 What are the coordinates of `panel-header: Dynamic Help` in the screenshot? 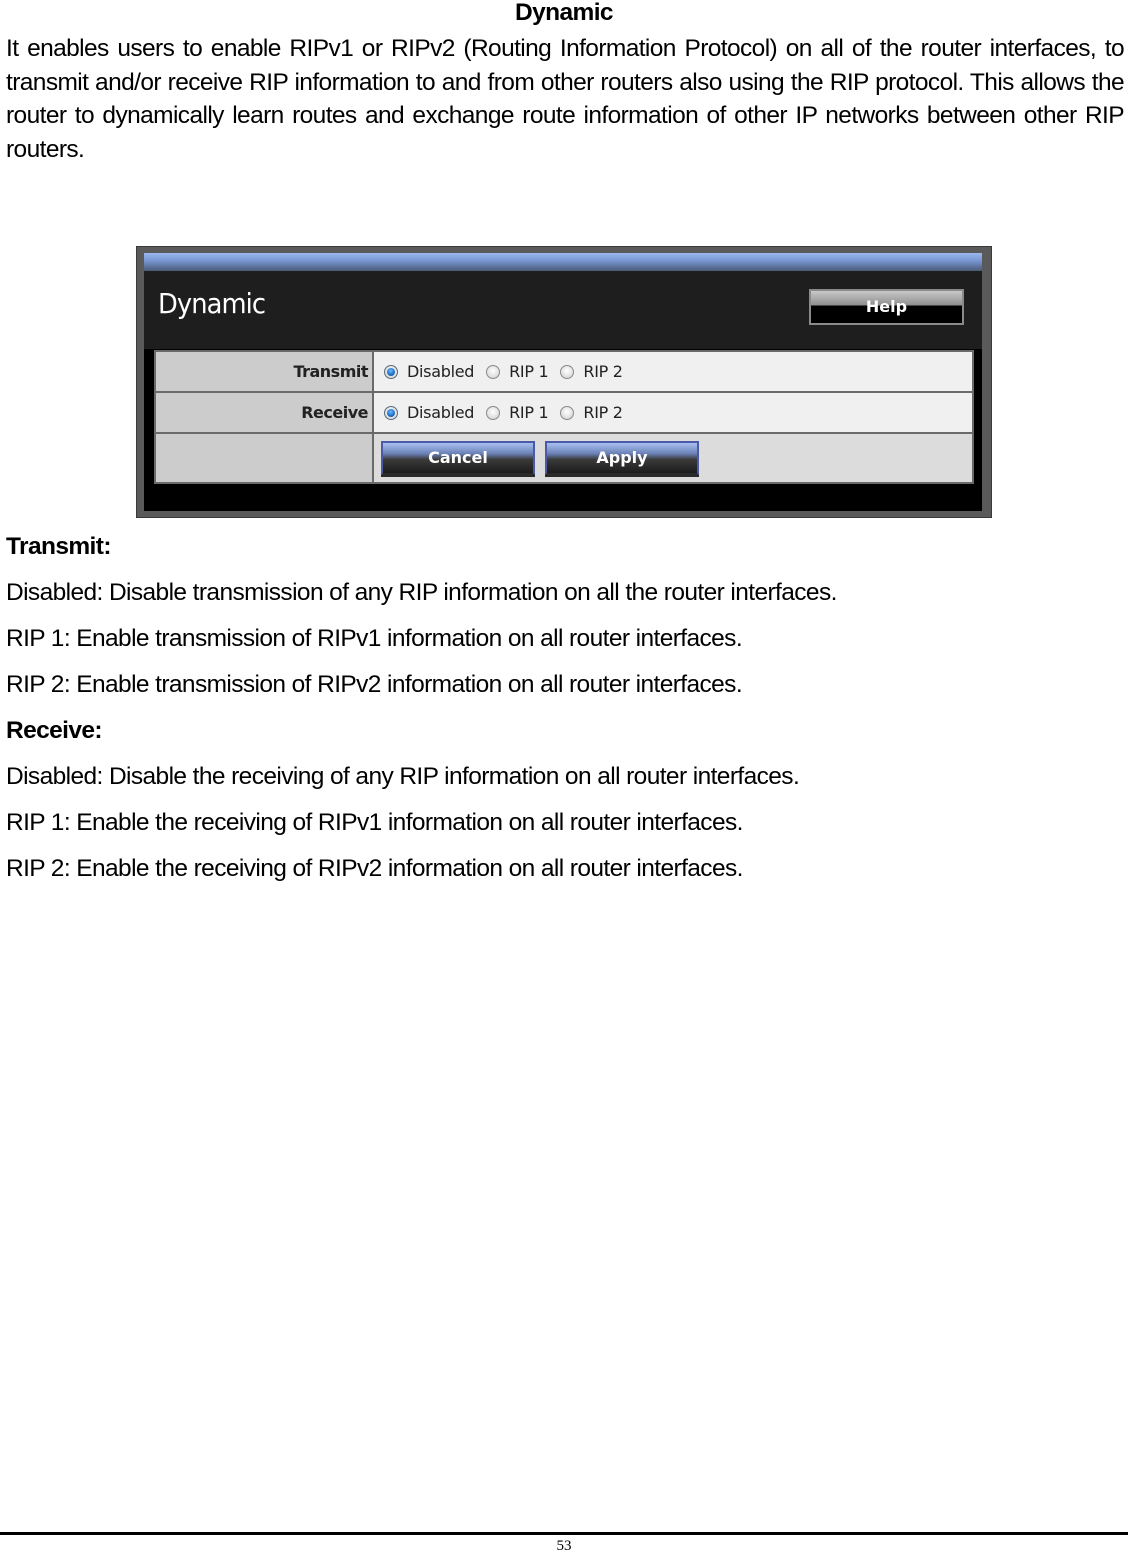 It's located at (563, 310).